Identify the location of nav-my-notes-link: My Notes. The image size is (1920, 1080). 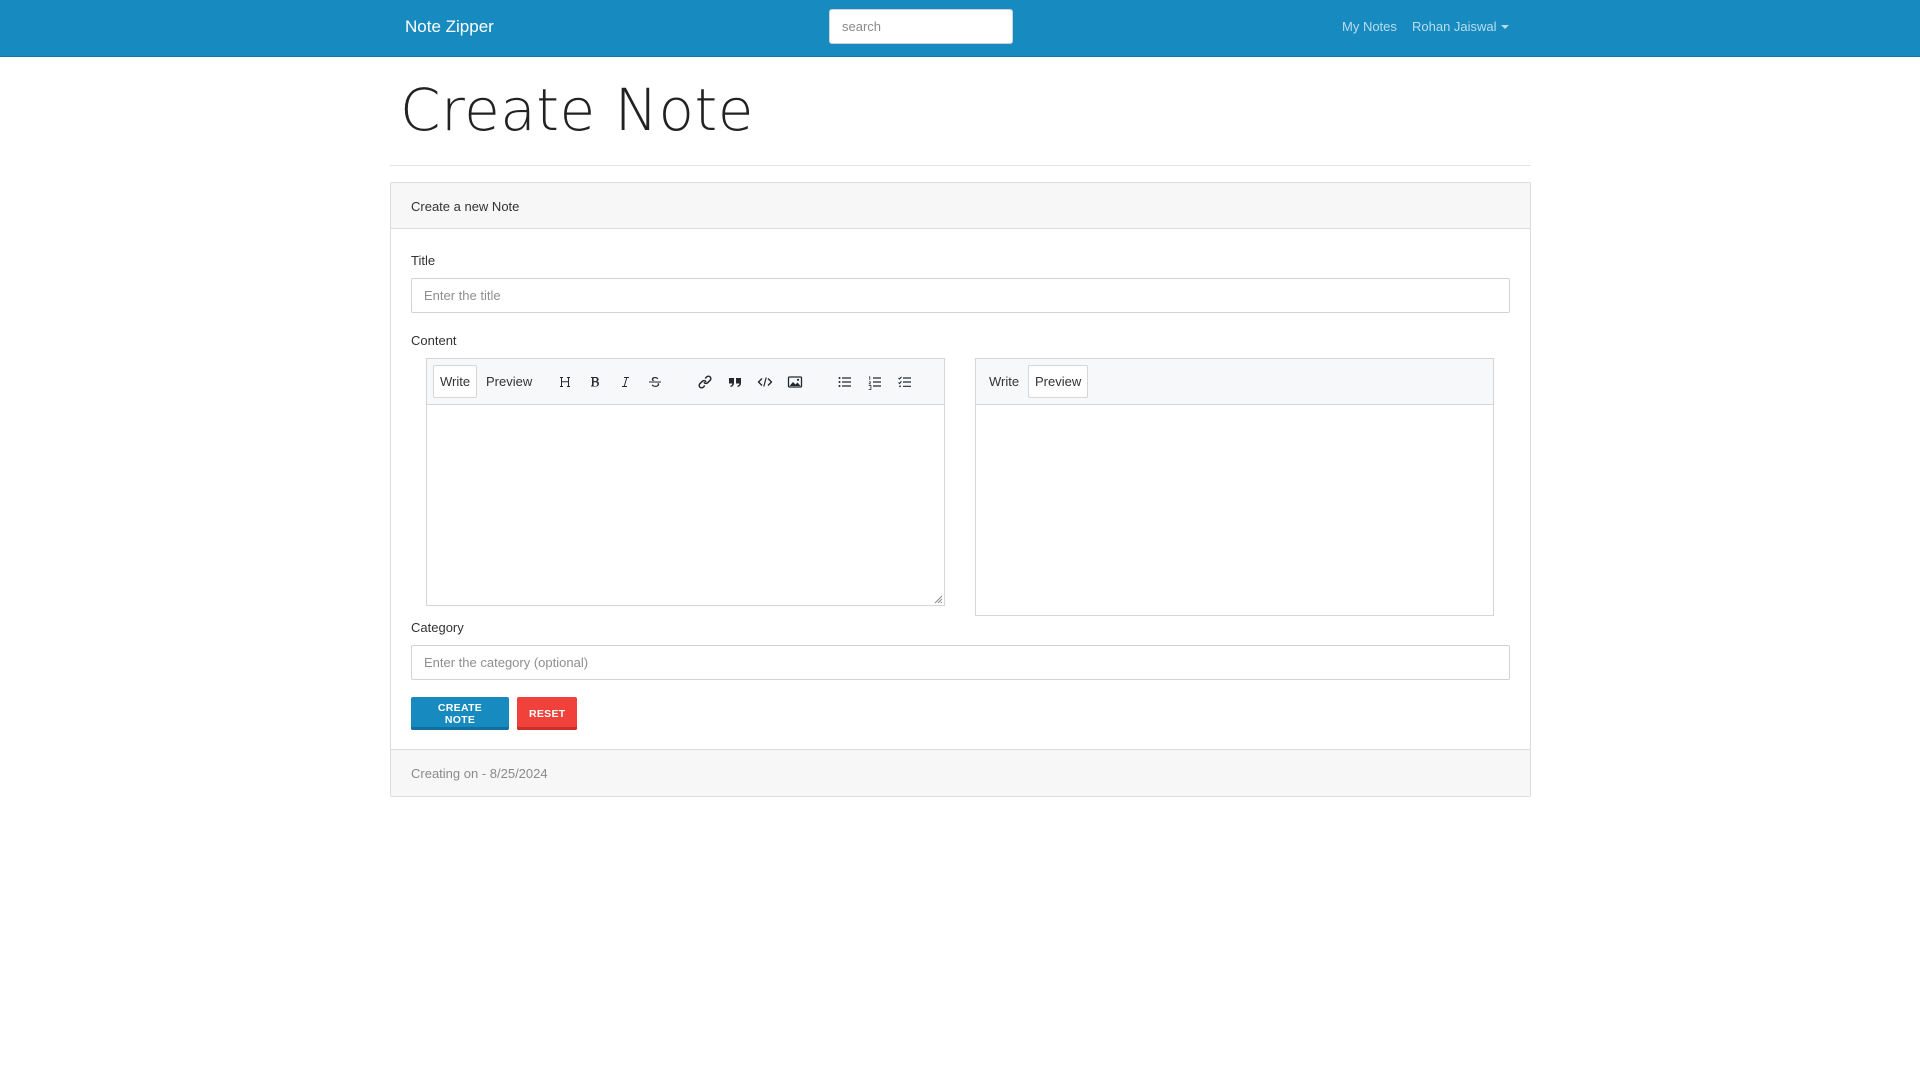
(1369, 27).